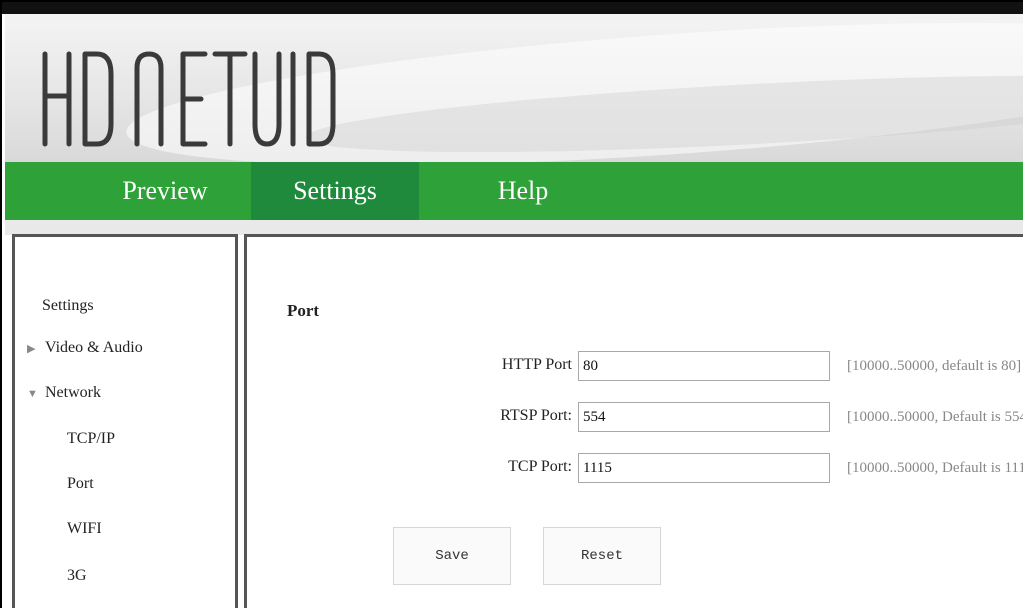 Image resolution: width=1023 pixels, height=608 pixels. What do you see at coordinates (452, 556) in the screenshot?
I see `save-button: Save` at bounding box center [452, 556].